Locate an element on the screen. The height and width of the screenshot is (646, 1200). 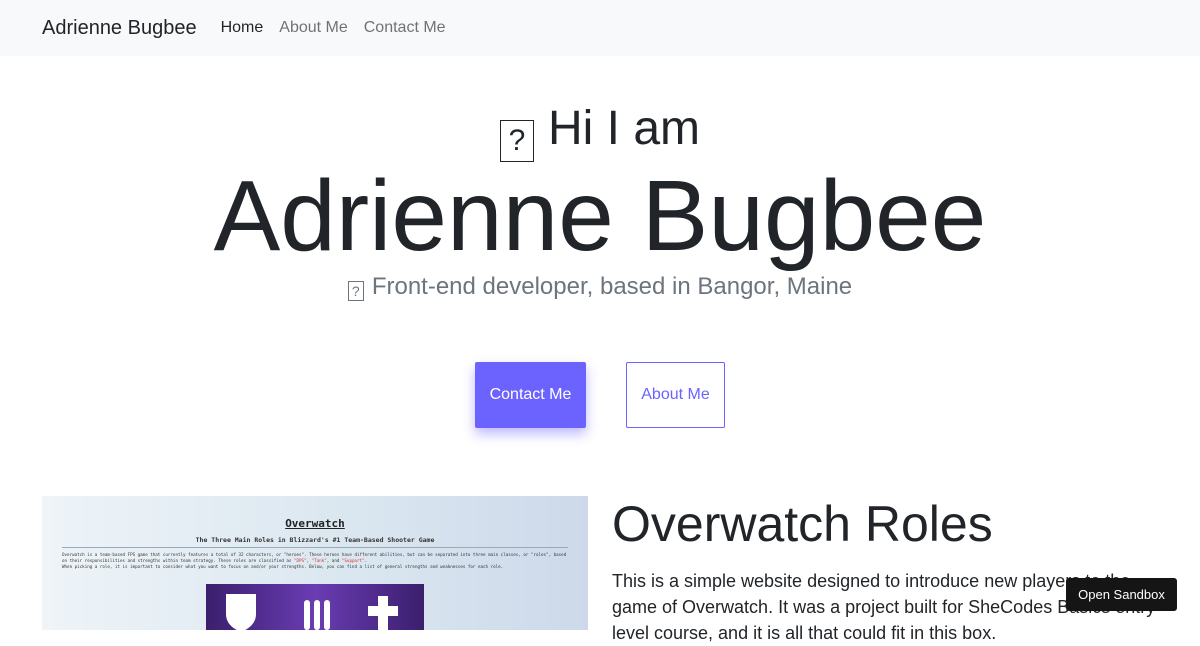
greeting-text: Hi I am is located at coordinates (623, 128).